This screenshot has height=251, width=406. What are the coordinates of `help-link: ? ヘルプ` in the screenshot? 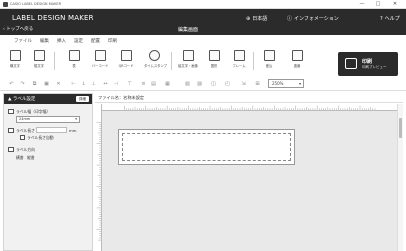 It's located at (390, 19).